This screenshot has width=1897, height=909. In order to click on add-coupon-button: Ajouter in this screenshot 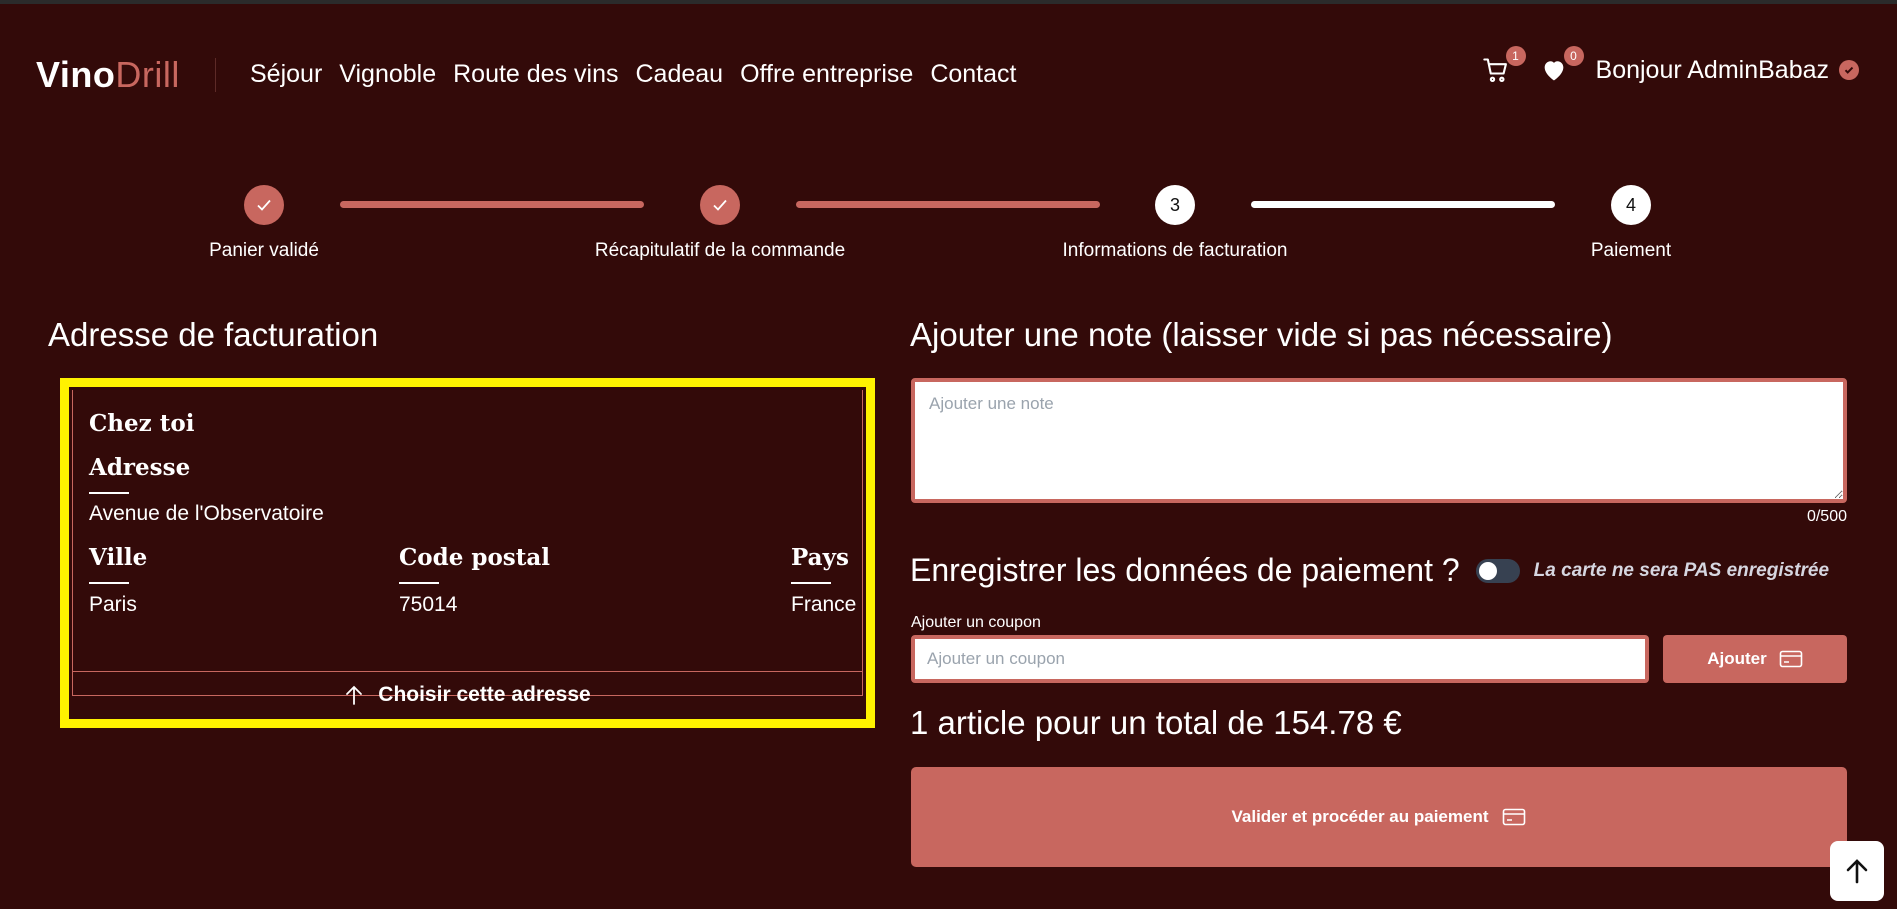, I will do `click(1755, 659)`.